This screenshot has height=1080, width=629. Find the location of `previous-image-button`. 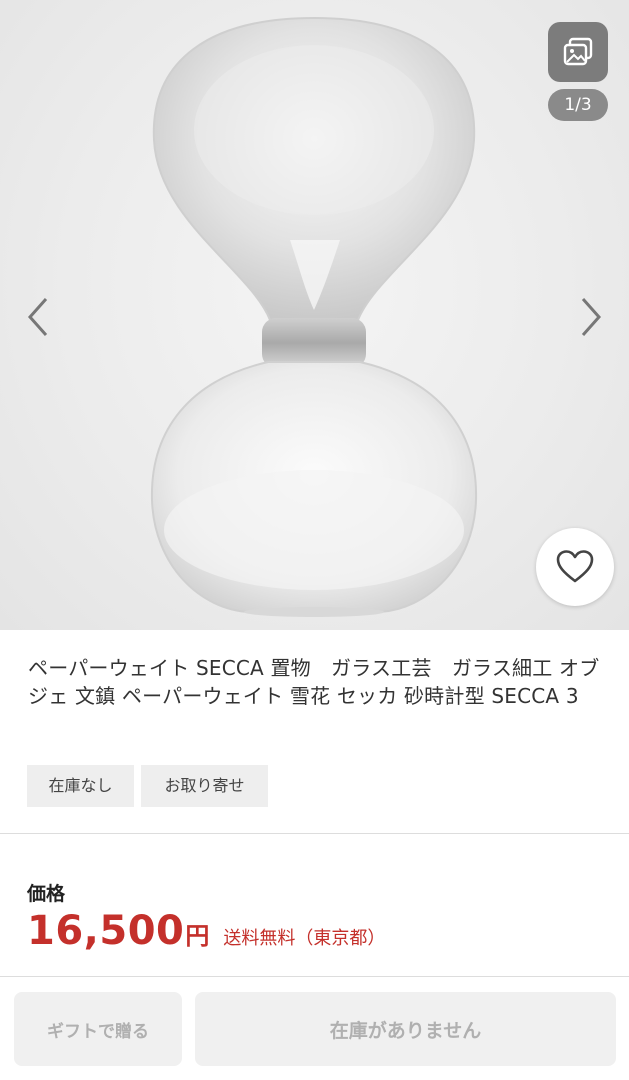

previous-image-button is located at coordinates (38, 317).